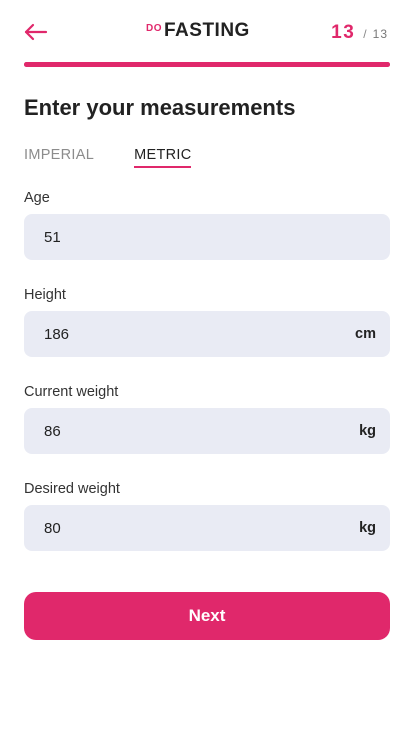  What do you see at coordinates (59, 157) in the screenshot?
I see `tab-imperial: IMPERIAL` at bounding box center [59, 157].